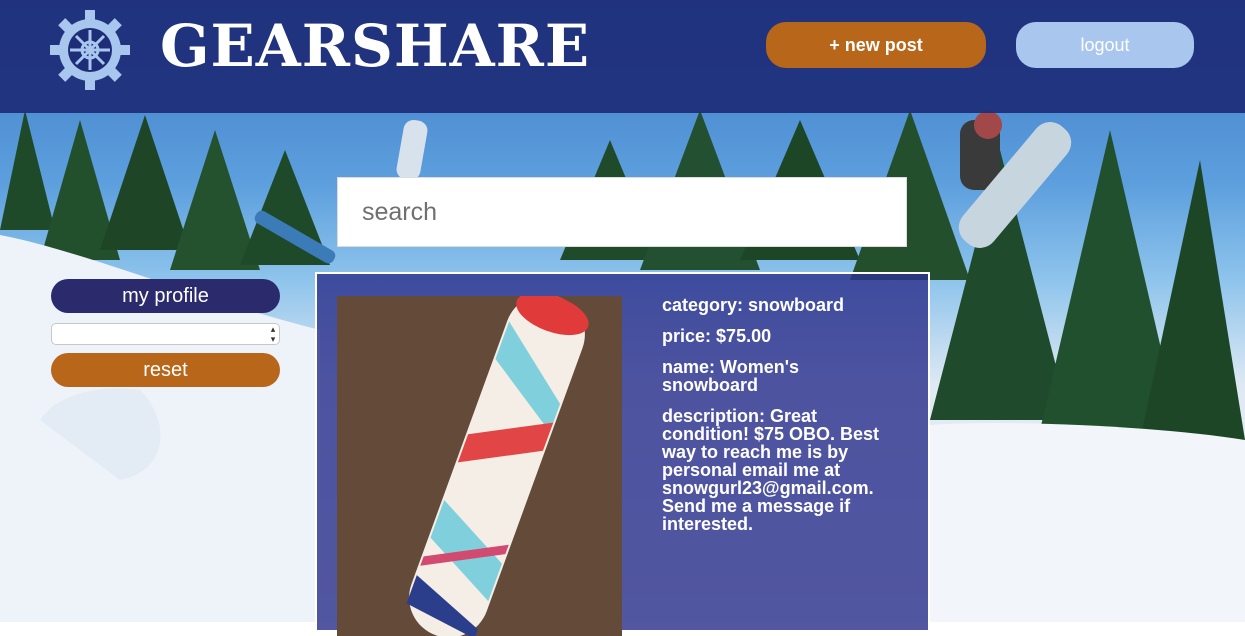 This screenshot has width=1245, height=636. I want to click on select-arrows-icon: ▴ ▾, so click(273, 334).